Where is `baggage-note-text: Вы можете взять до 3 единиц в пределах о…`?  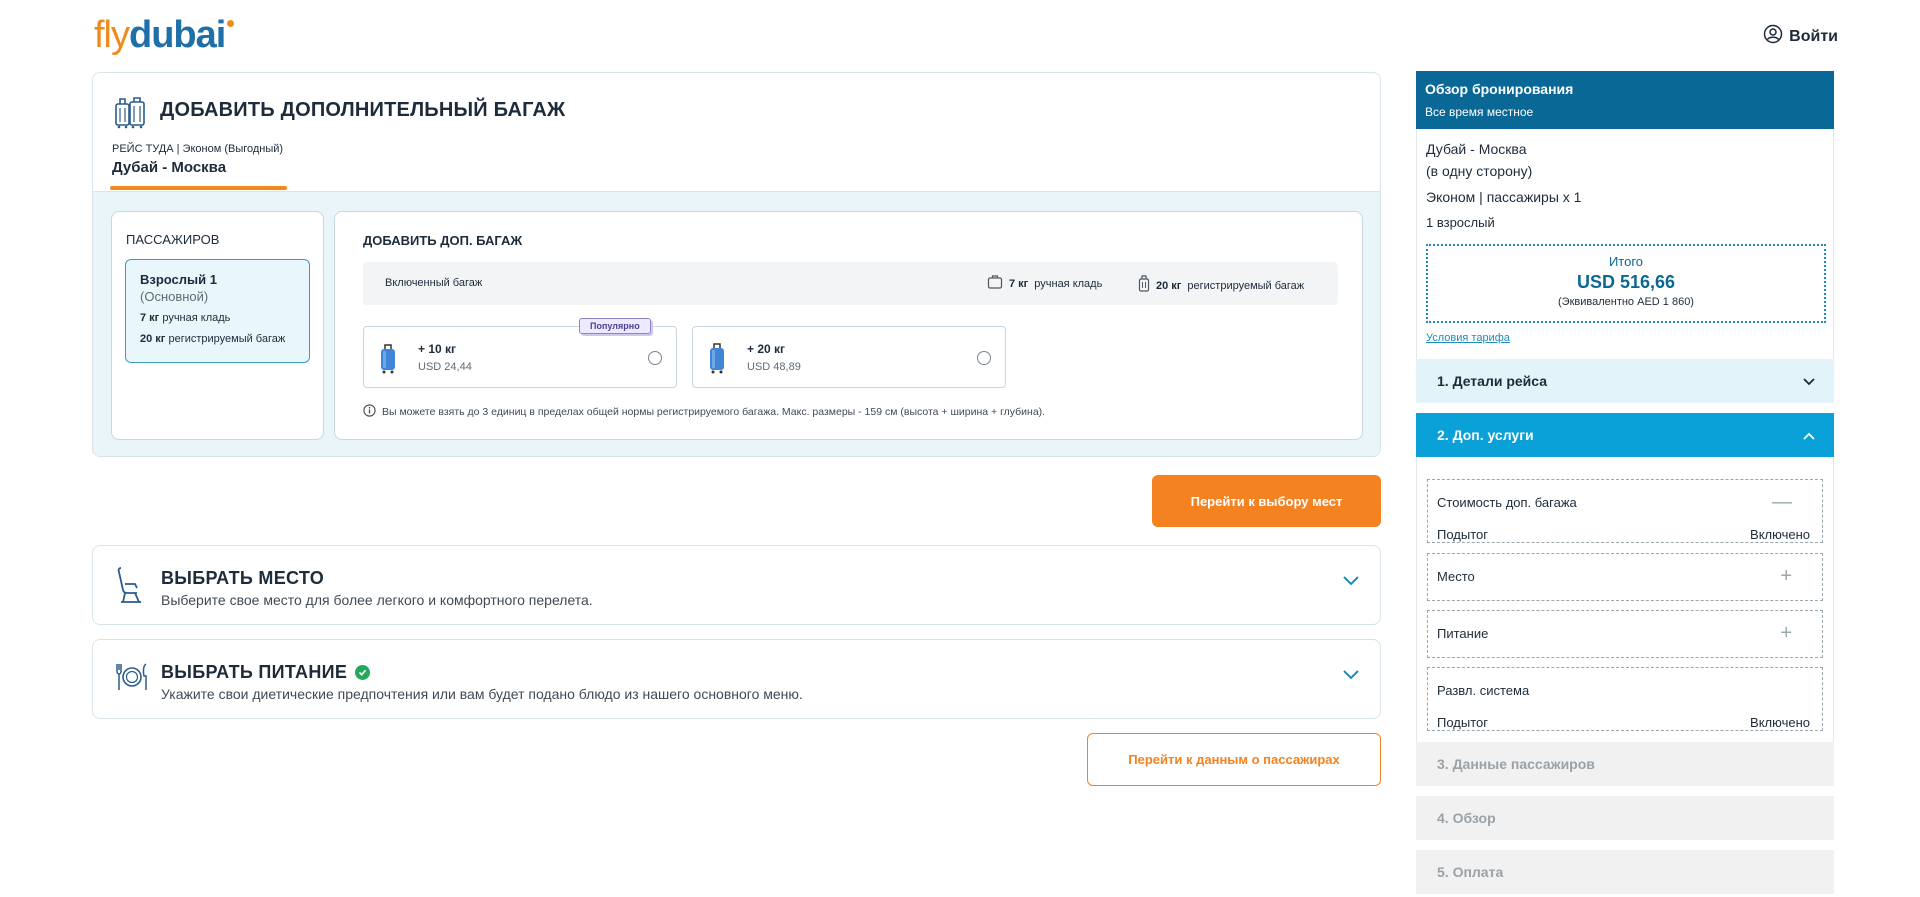 baggage-note-text: Вы можете взять до 3 единиц в пределах о… is located at coordinates (714, 412).